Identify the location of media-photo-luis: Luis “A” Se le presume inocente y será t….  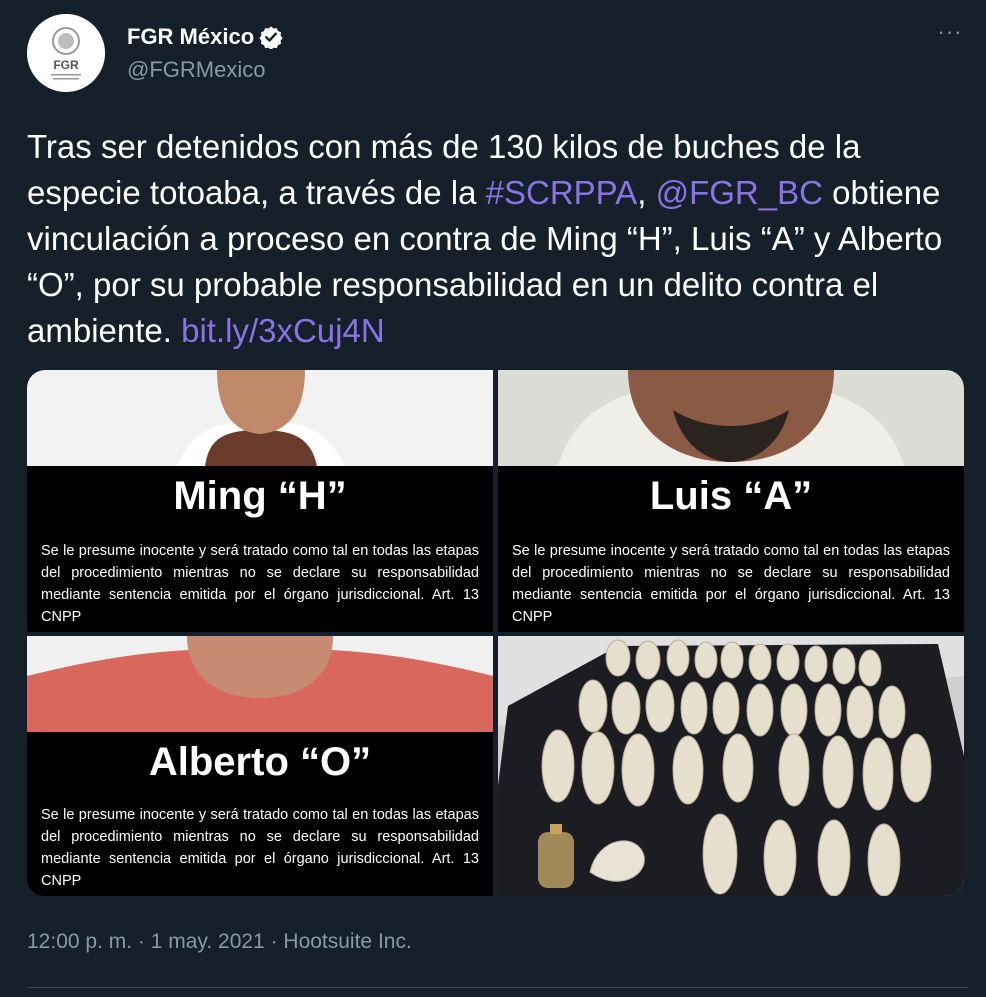
(731, 501).